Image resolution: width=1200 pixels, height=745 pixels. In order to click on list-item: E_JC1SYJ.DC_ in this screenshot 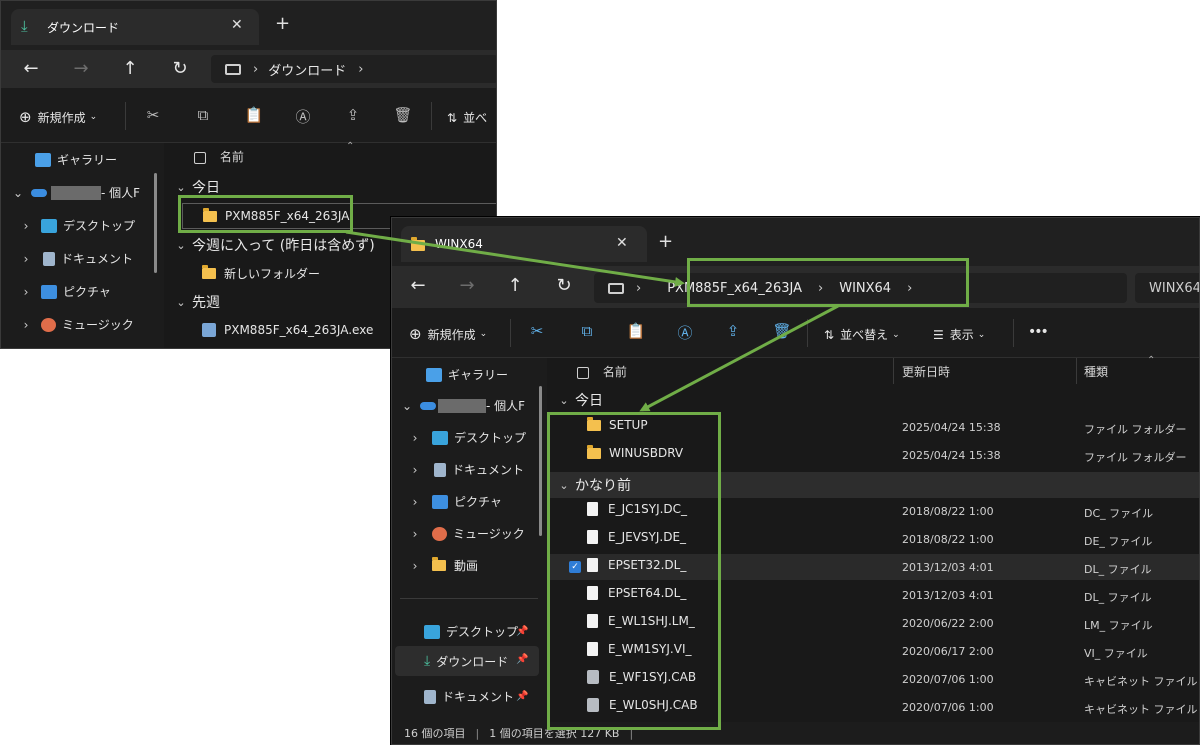, I will do `click(637, 509)`.